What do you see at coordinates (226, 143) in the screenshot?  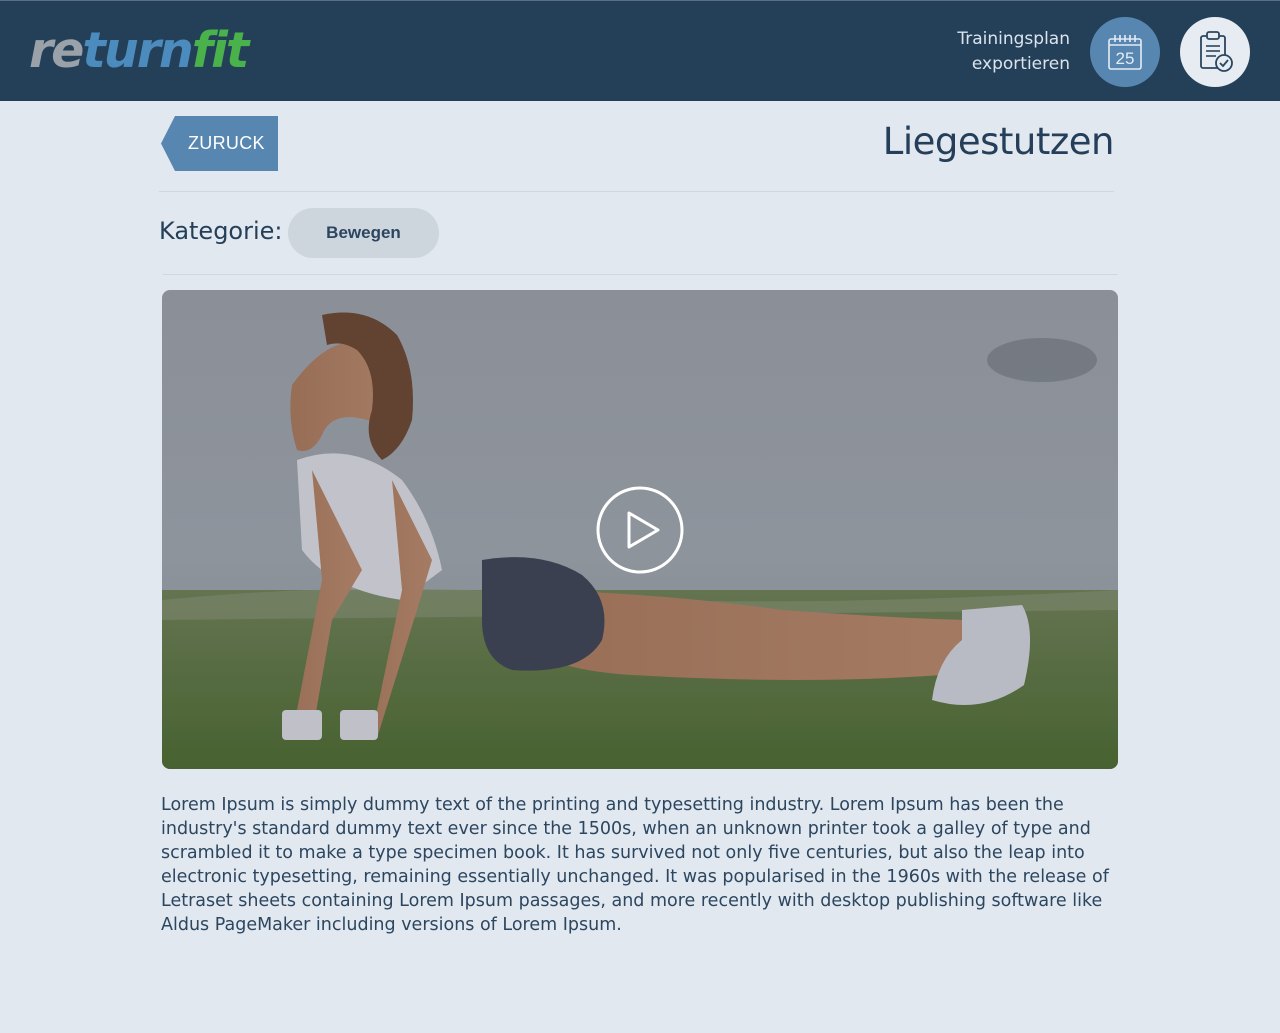 I see `back-button-label: ZURUCK` at bounding box center [226, 143].